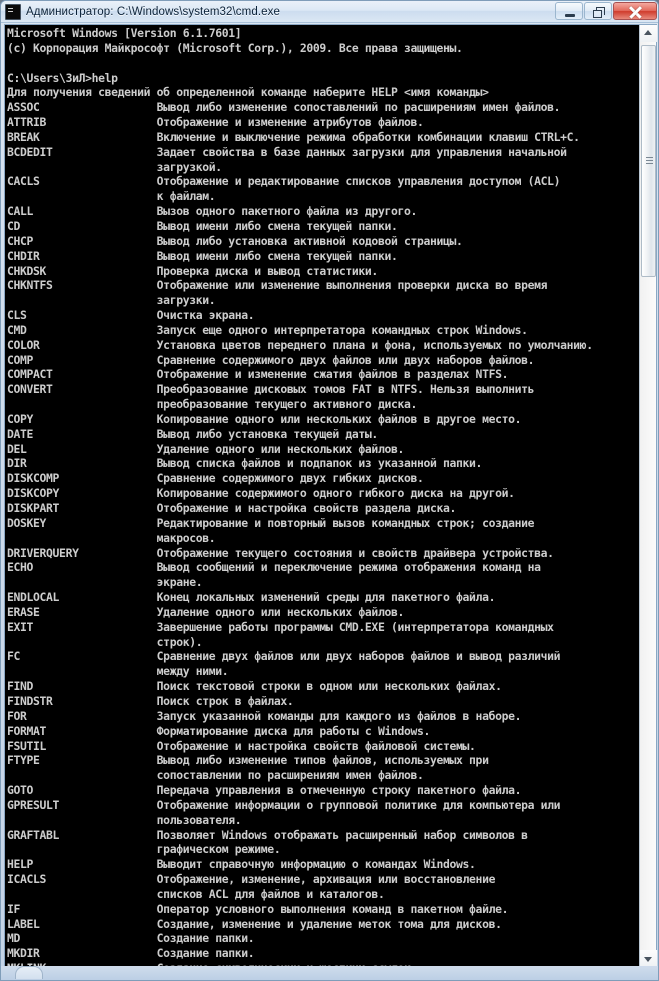  Describe the element at coordinates (570, 15) in the screenshot. I see `minimize-icon` at that location.